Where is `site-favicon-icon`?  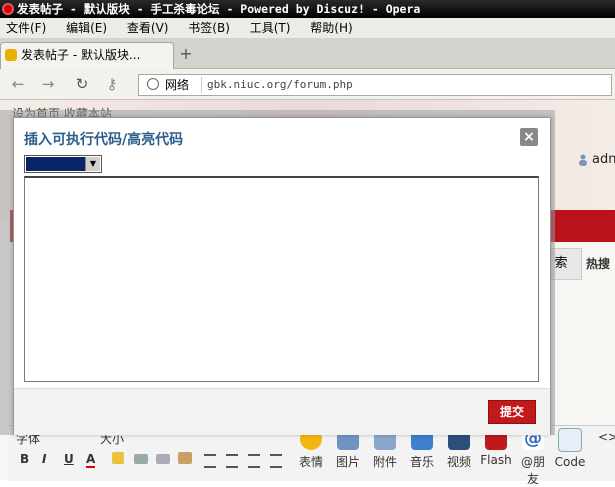
site-favicon-icon is located at coordinates (11, 55).